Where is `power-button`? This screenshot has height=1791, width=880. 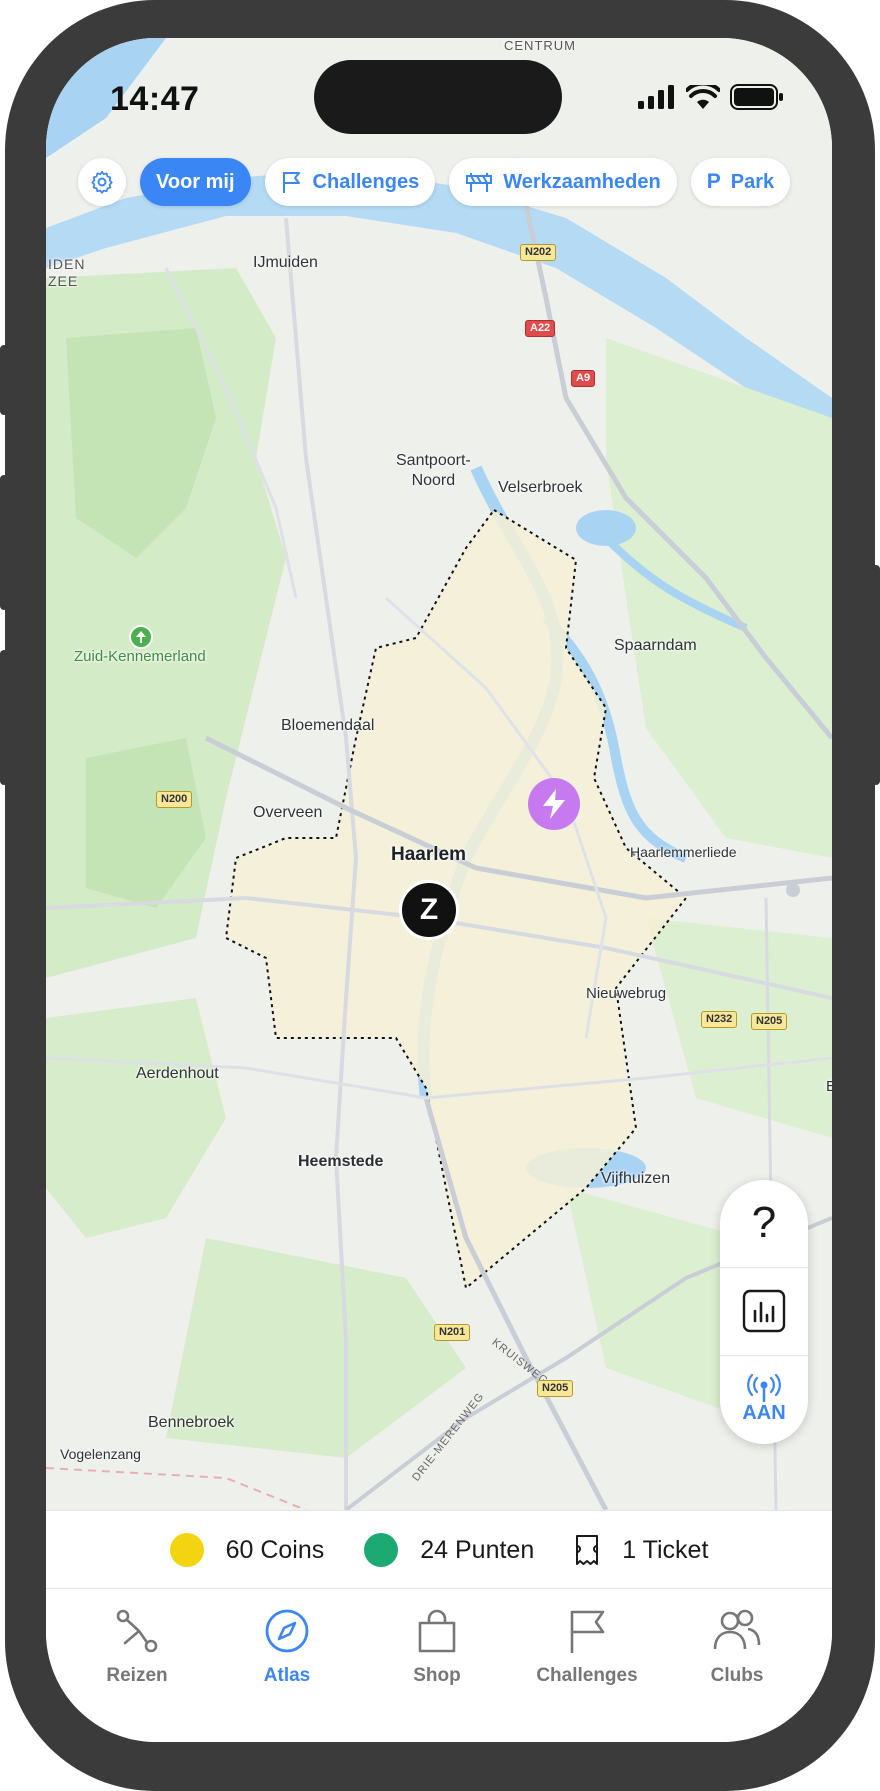
power-button is located at coordinates (876, 675).